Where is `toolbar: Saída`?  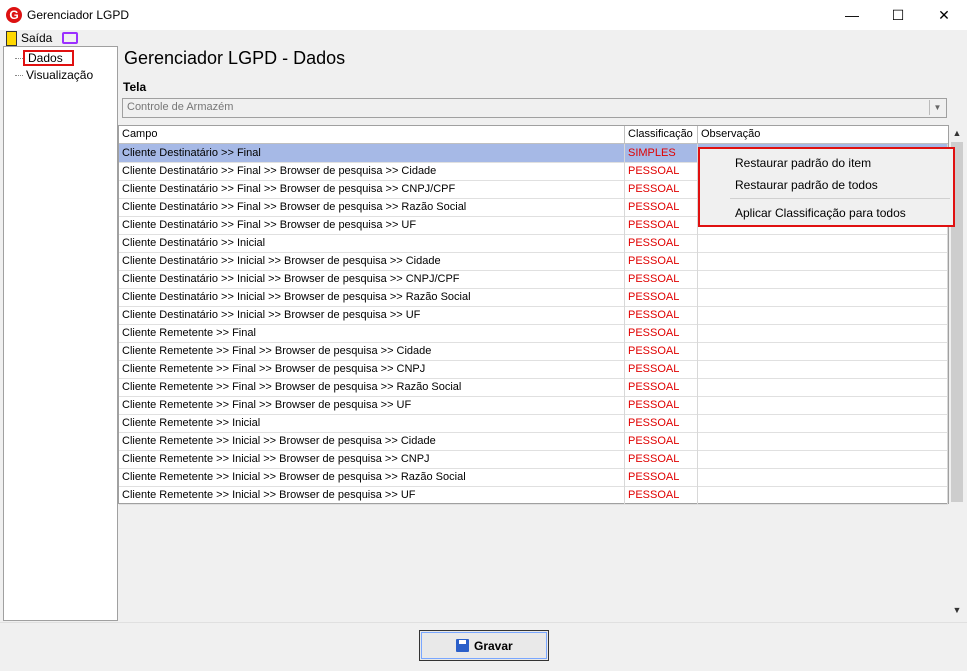 toolbar: Saída is located at coordinates (483, 38).